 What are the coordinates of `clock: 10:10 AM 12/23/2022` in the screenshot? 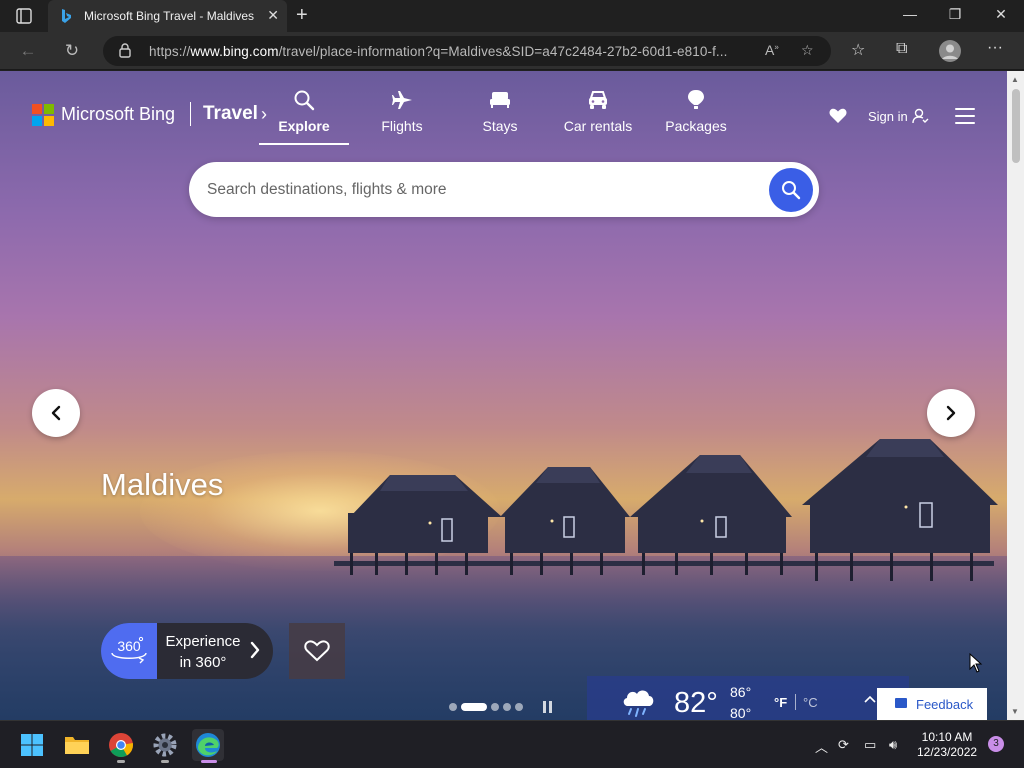 It's located at (947, 745).